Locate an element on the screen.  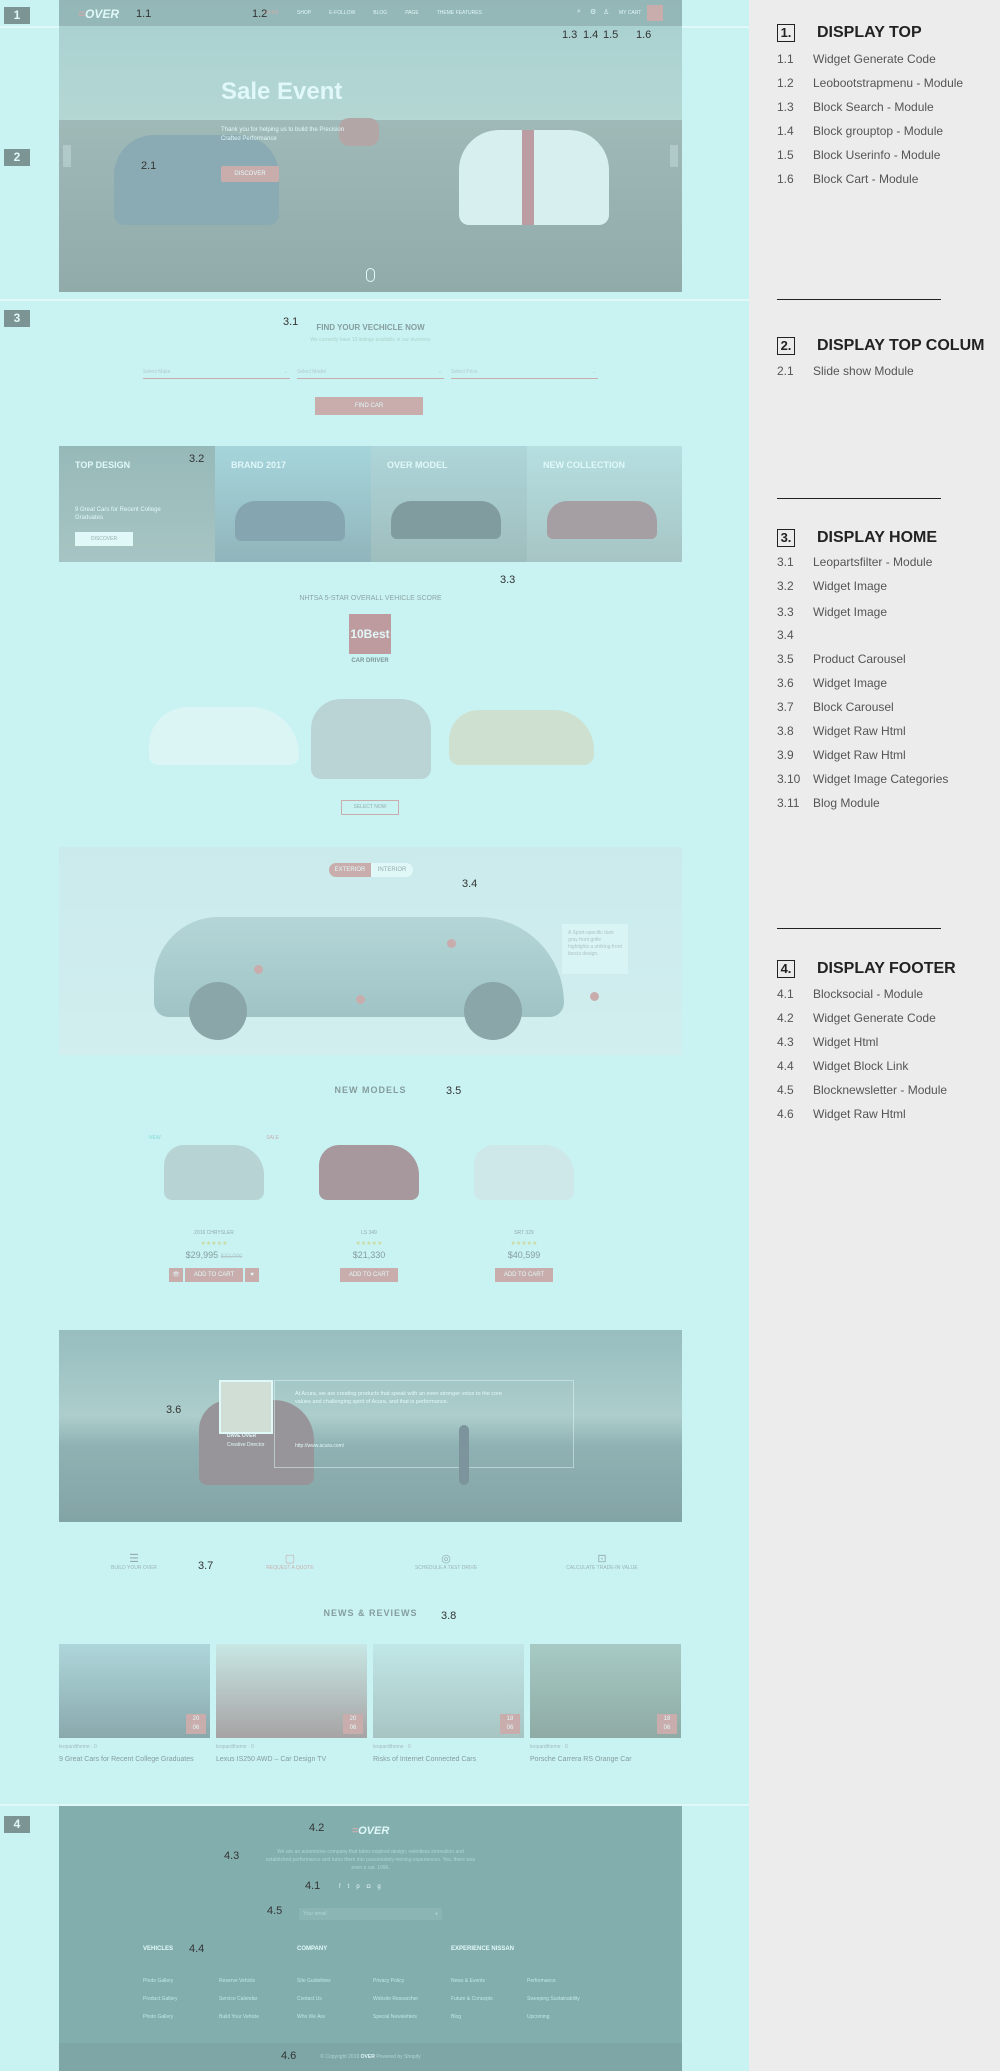
product-name: LS 349 is located at coordinates (369, 1233).